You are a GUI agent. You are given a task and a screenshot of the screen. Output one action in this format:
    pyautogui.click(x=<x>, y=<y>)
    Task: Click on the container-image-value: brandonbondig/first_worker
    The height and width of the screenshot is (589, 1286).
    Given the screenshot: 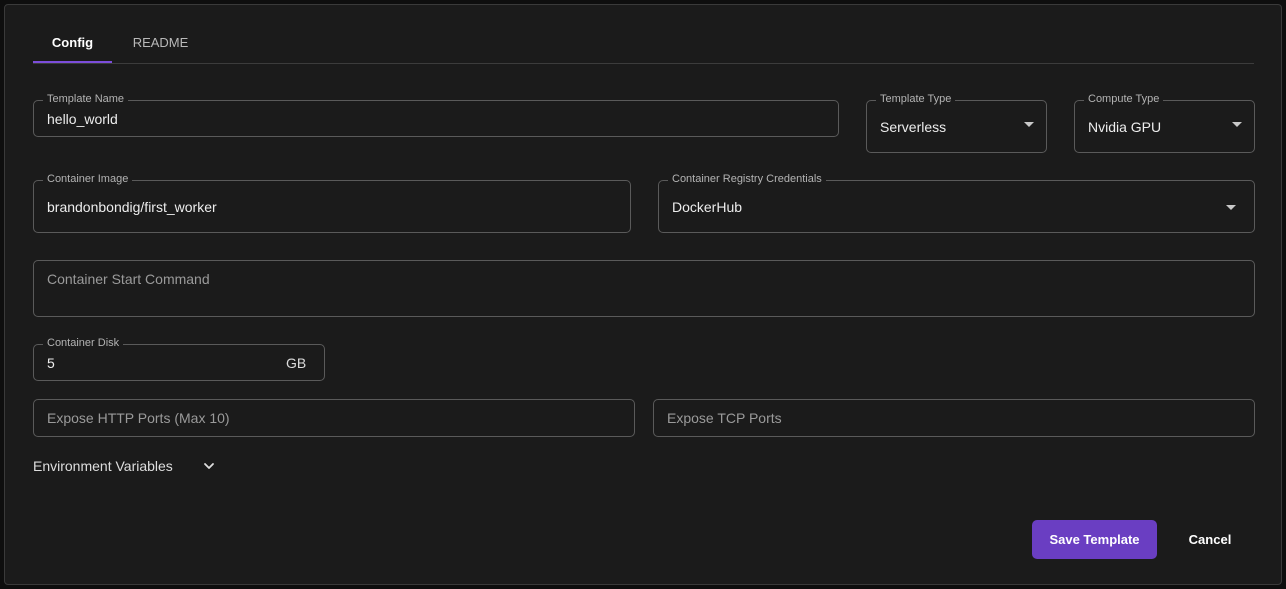 What is the action you would take?
    pyautogui.click(x=132, y=207)
    